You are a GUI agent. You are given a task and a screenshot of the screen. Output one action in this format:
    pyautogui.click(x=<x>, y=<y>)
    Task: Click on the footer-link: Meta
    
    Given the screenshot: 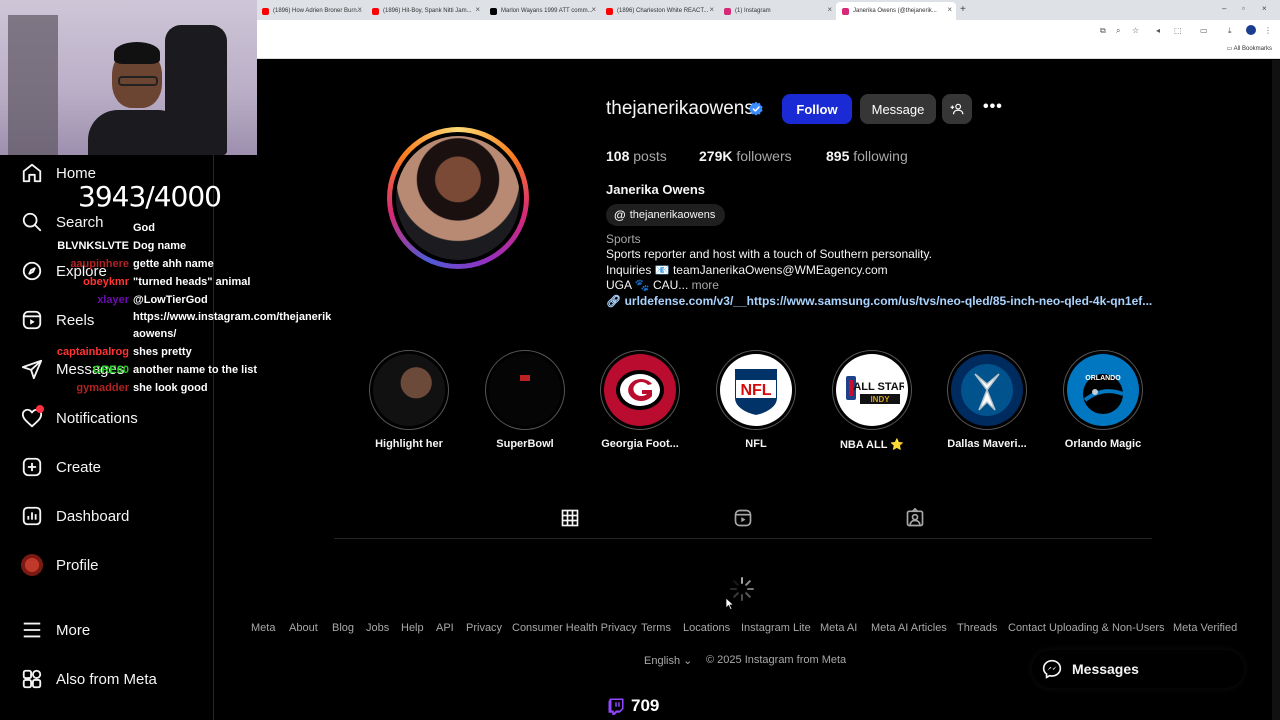 What is the action you would take?
    pyautogui.click(x=263, y=628)
    